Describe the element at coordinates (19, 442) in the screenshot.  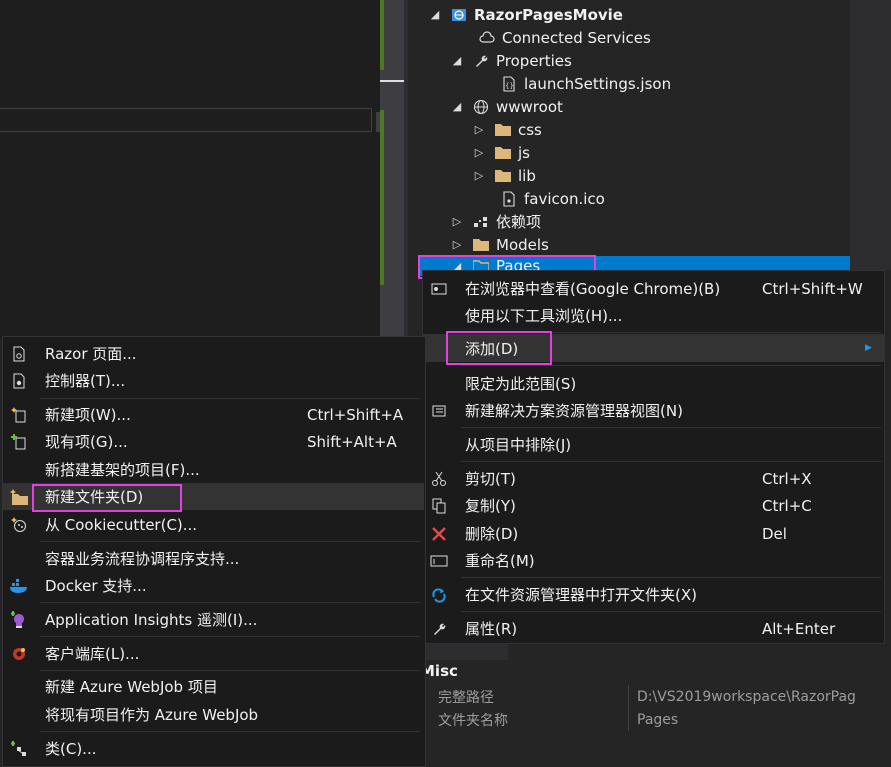
I see `existing-item-icon` at that location.